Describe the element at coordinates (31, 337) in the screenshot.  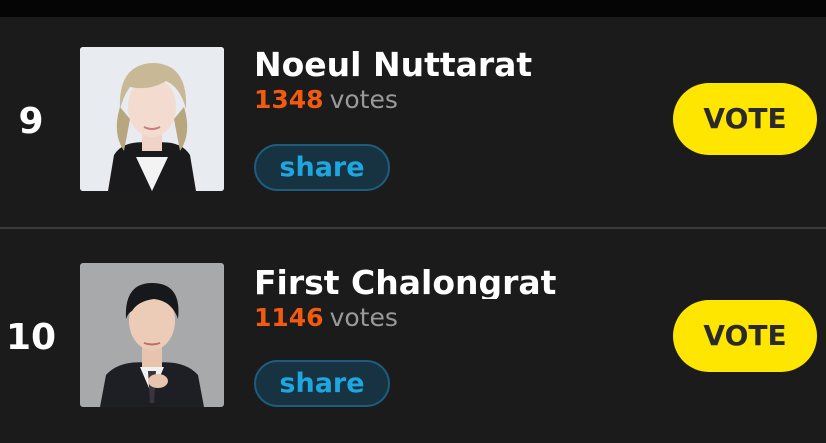
I see `rank-number: 10` at that location.